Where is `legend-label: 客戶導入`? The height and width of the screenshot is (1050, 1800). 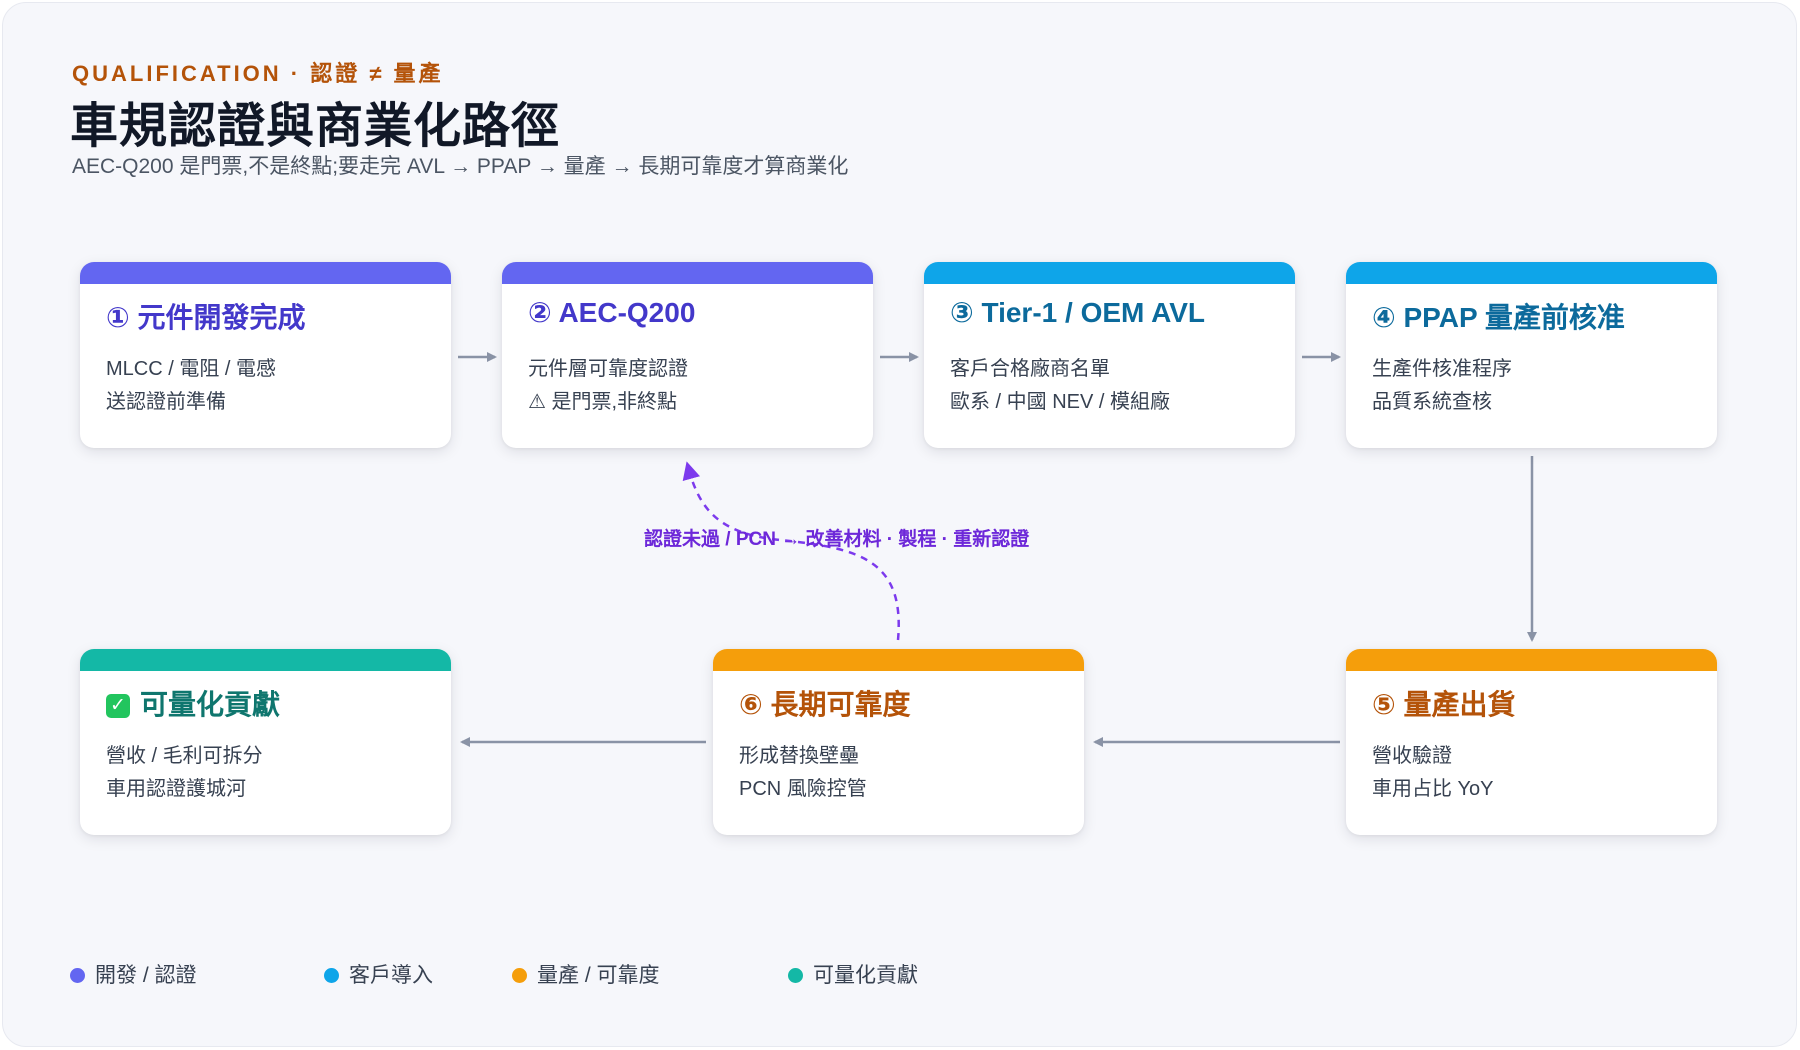
legend-label: 客戶導入 is located at coordinates (391, 975).